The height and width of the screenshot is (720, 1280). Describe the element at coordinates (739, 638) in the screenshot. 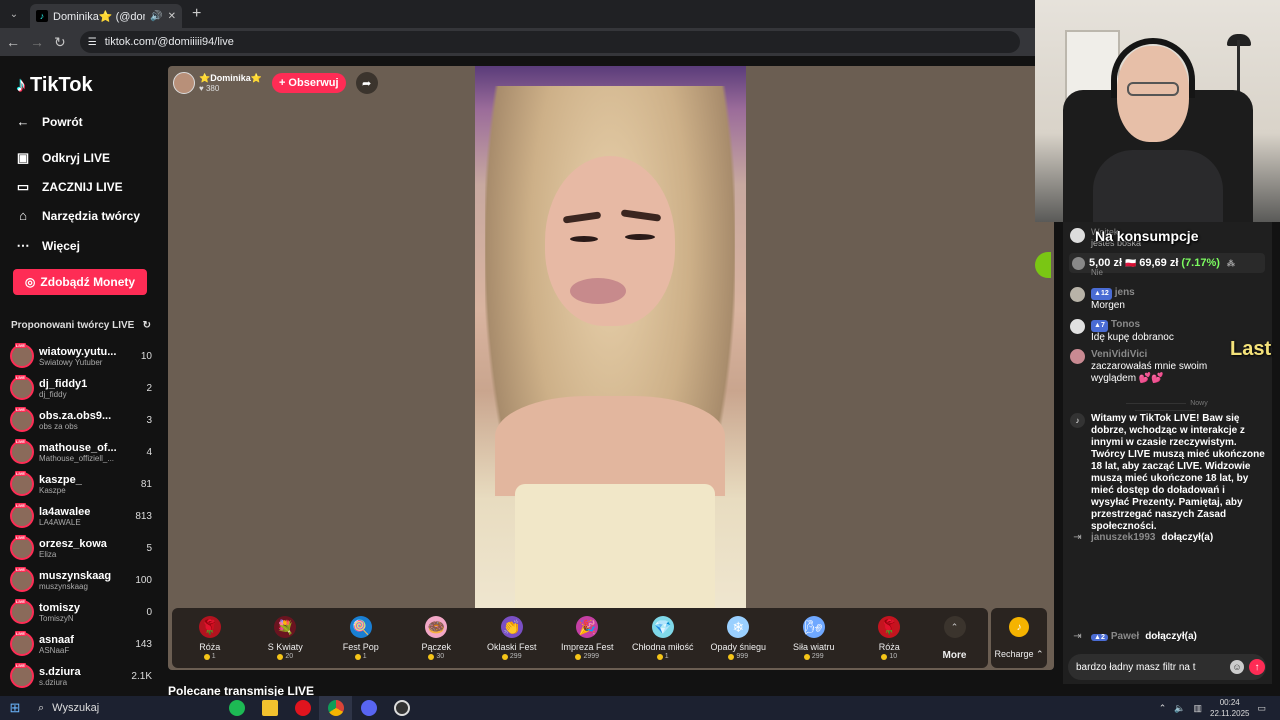

I see `gift-item: ❄ Opady śniegu 999` at that location.